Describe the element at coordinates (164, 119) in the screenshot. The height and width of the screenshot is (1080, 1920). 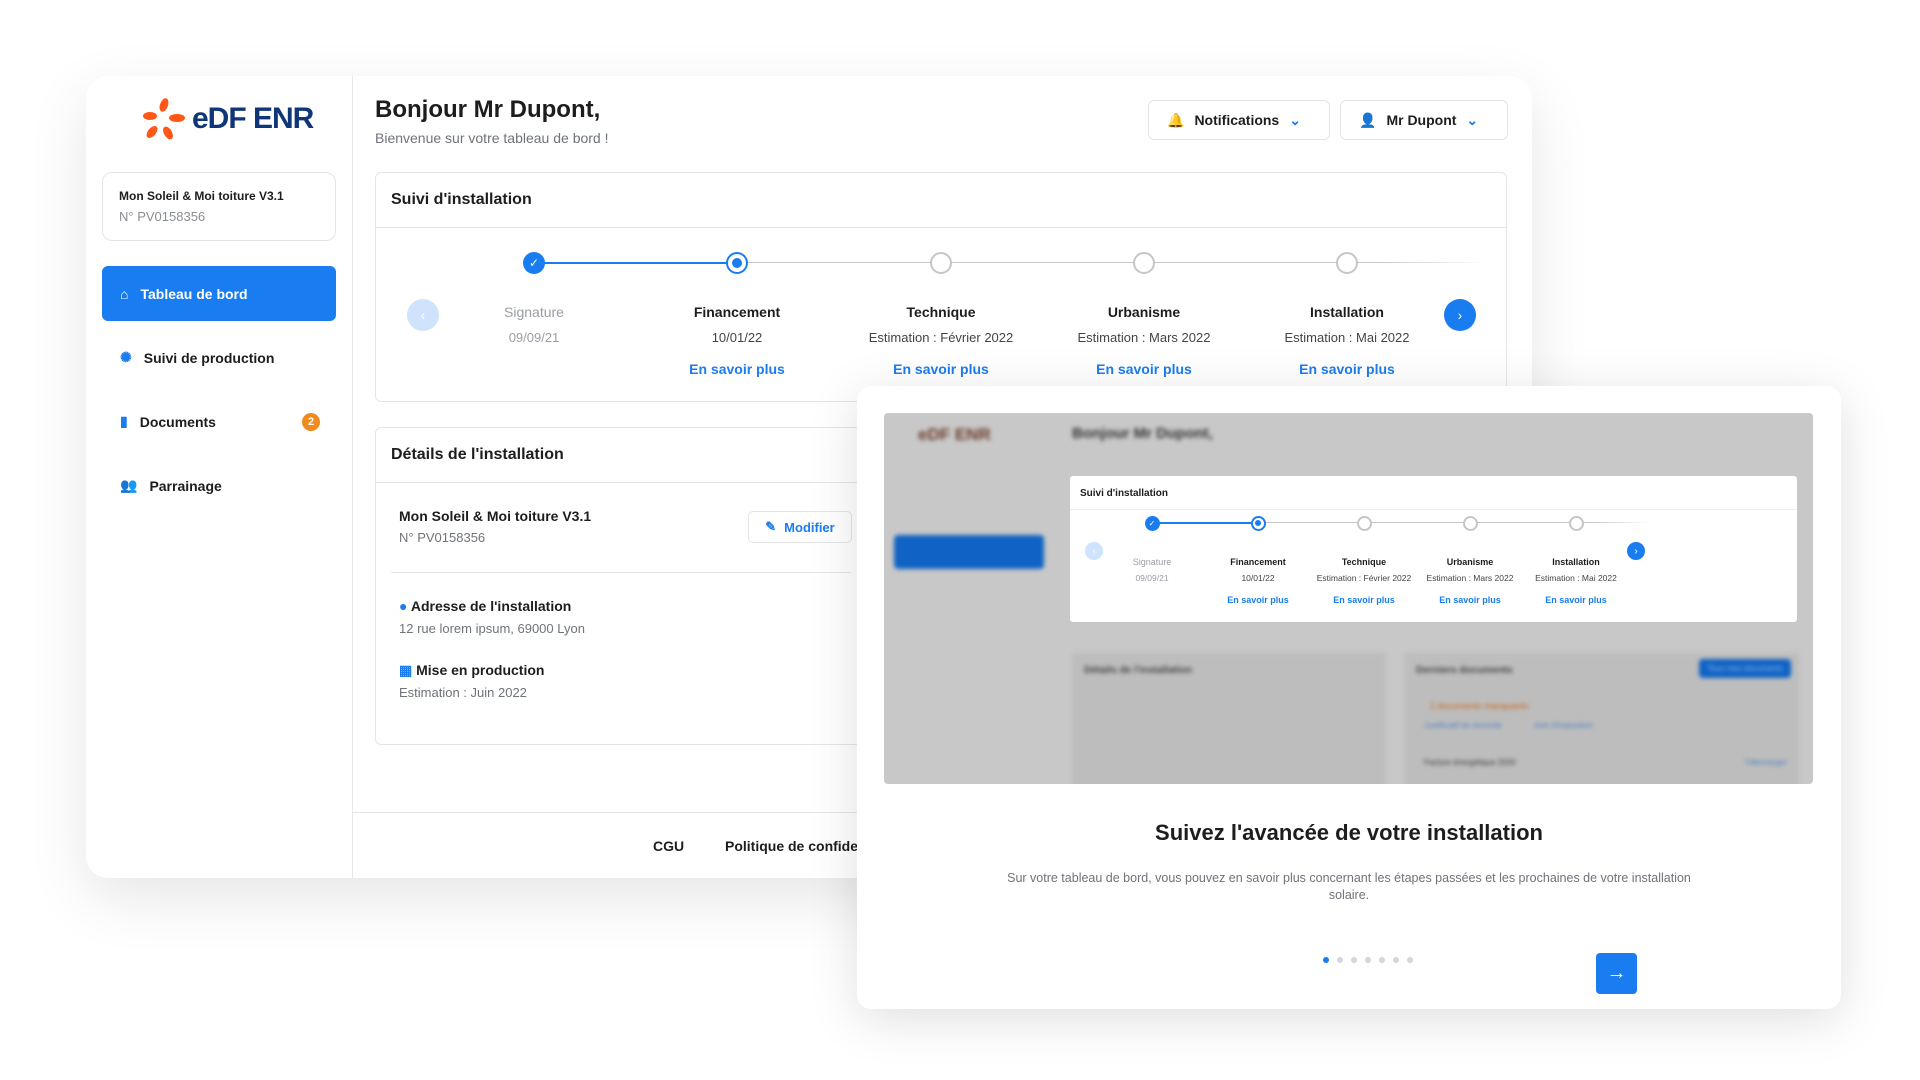
I see `edf-flower-icon` at that location.